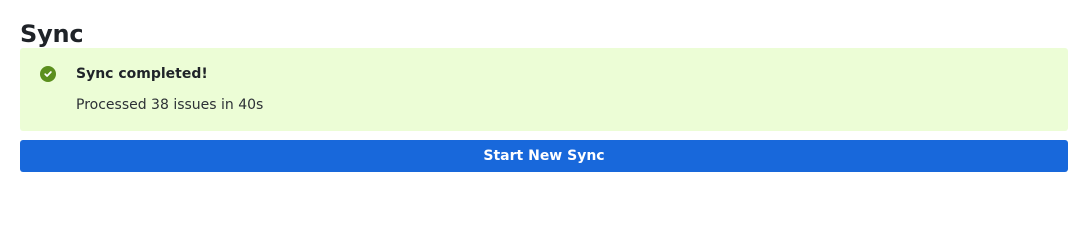 This screenshot has width=1088, height=240. I want to click on start-new-sync-button: Start New Sync, so click(544, 156).